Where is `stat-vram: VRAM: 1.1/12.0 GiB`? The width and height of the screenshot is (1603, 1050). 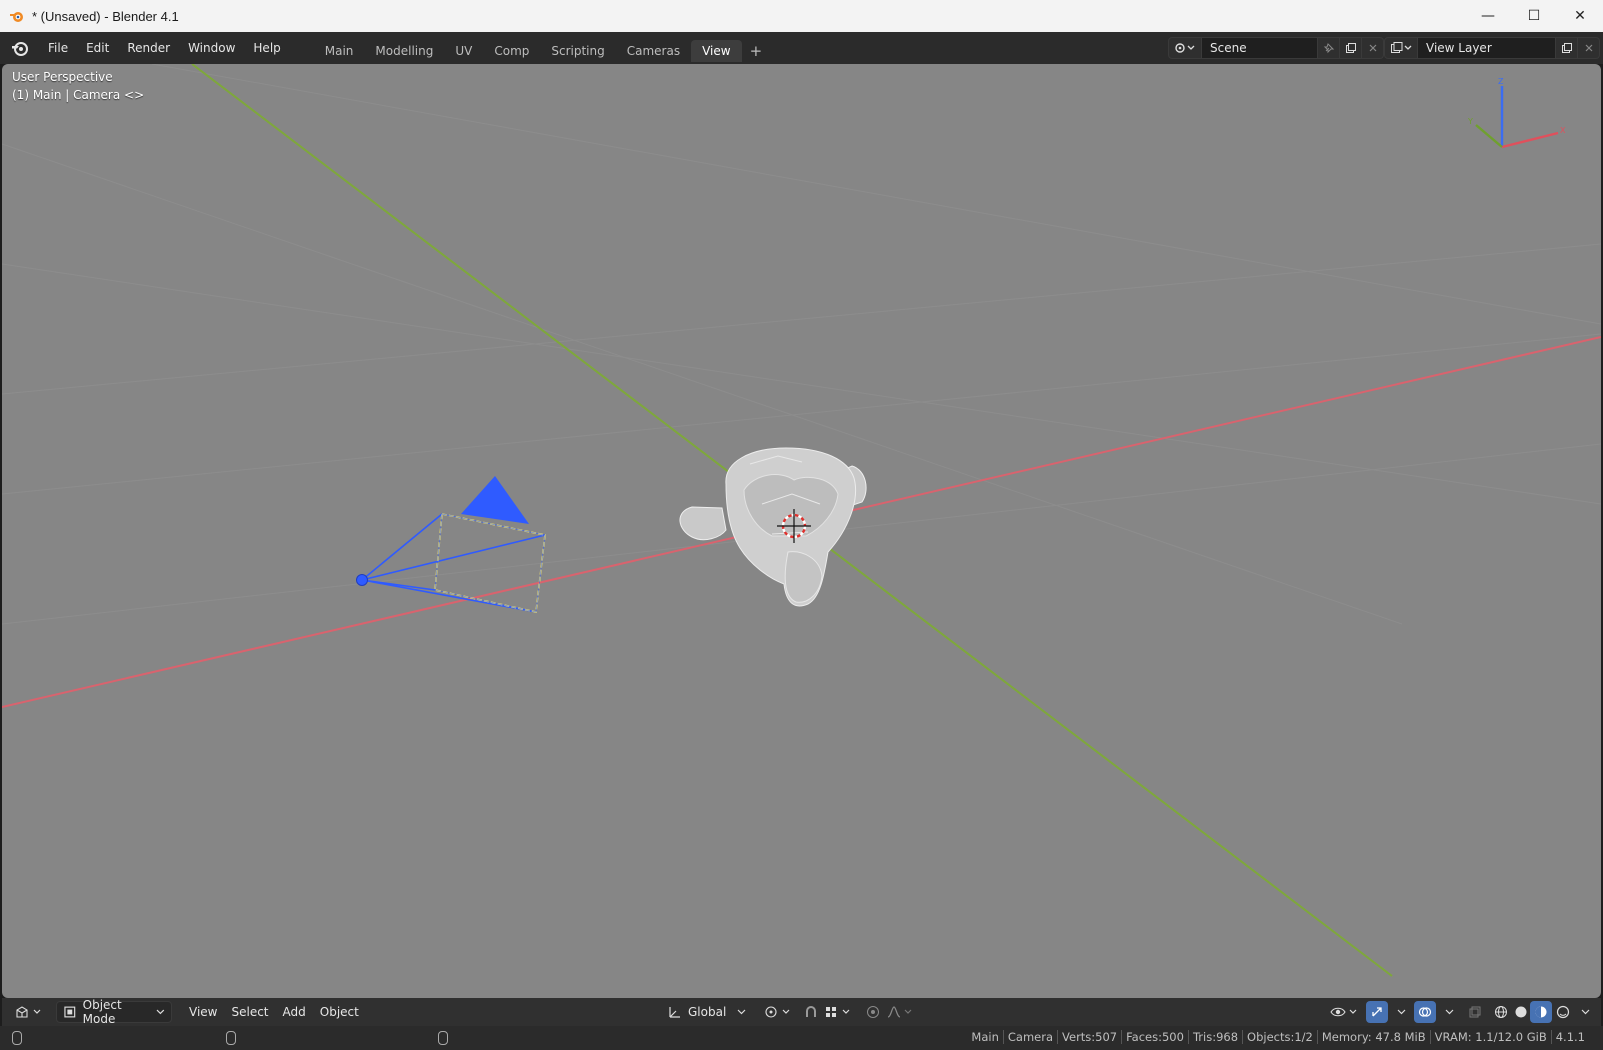
stat-vram: VRAM: 1.1/12.0 GiB is located at coordinates (1490, 1037).